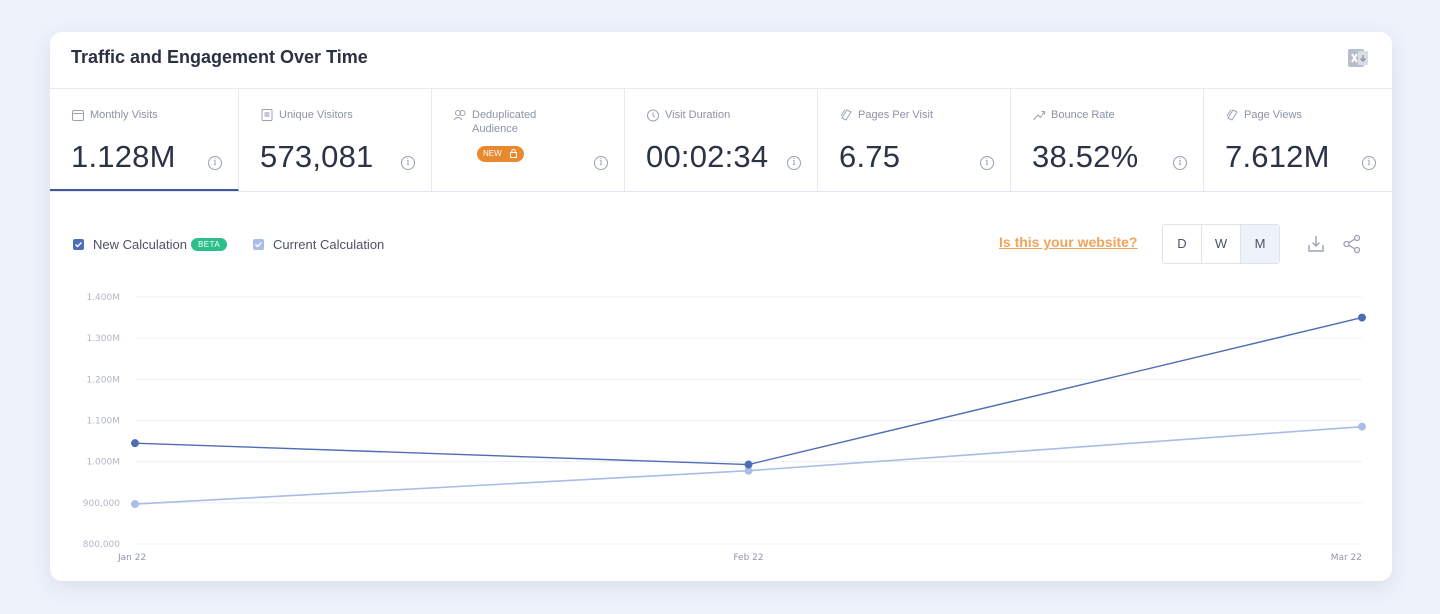  What do you see at coordinates (707, 156) in the screenshot?
I see `metric-value: 00:02:34` at bounding box center [707, 156].